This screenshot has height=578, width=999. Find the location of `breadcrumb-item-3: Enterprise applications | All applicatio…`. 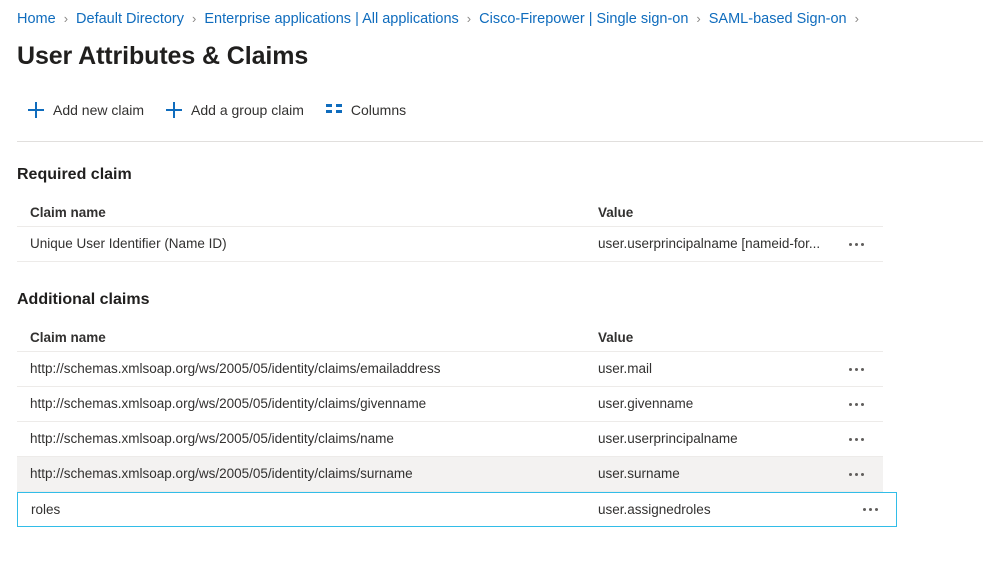

breadcrumb-item-3: Enterprise applications | All applicatio… is located at coordinates (331, 19).